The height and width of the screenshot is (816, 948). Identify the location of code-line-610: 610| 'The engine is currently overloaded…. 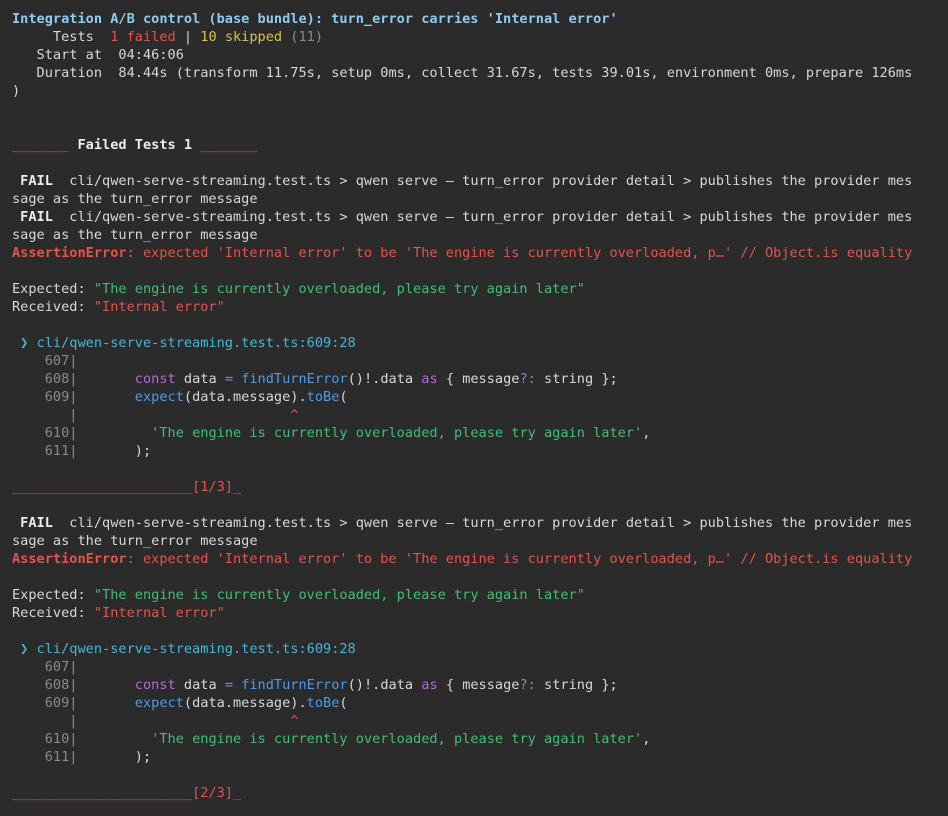
(480, 739).